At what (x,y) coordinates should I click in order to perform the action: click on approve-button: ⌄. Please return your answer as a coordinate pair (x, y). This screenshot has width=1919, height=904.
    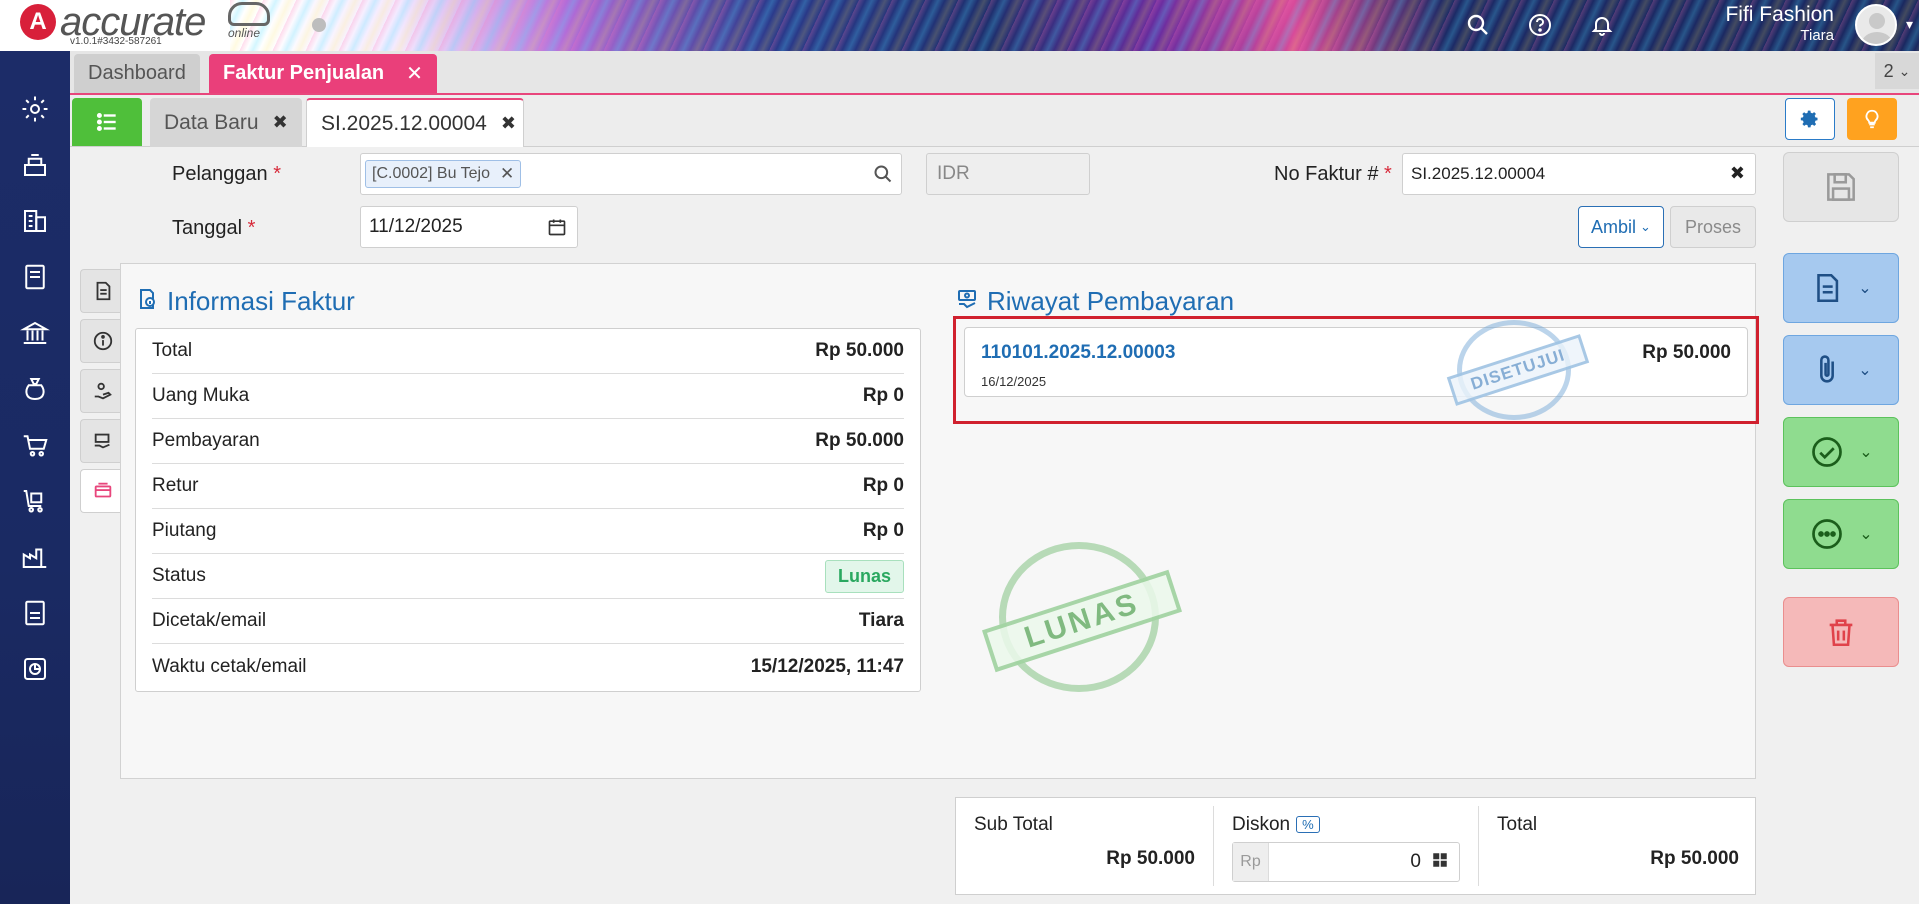
    Looking at the image, I should click on (1841, 452).